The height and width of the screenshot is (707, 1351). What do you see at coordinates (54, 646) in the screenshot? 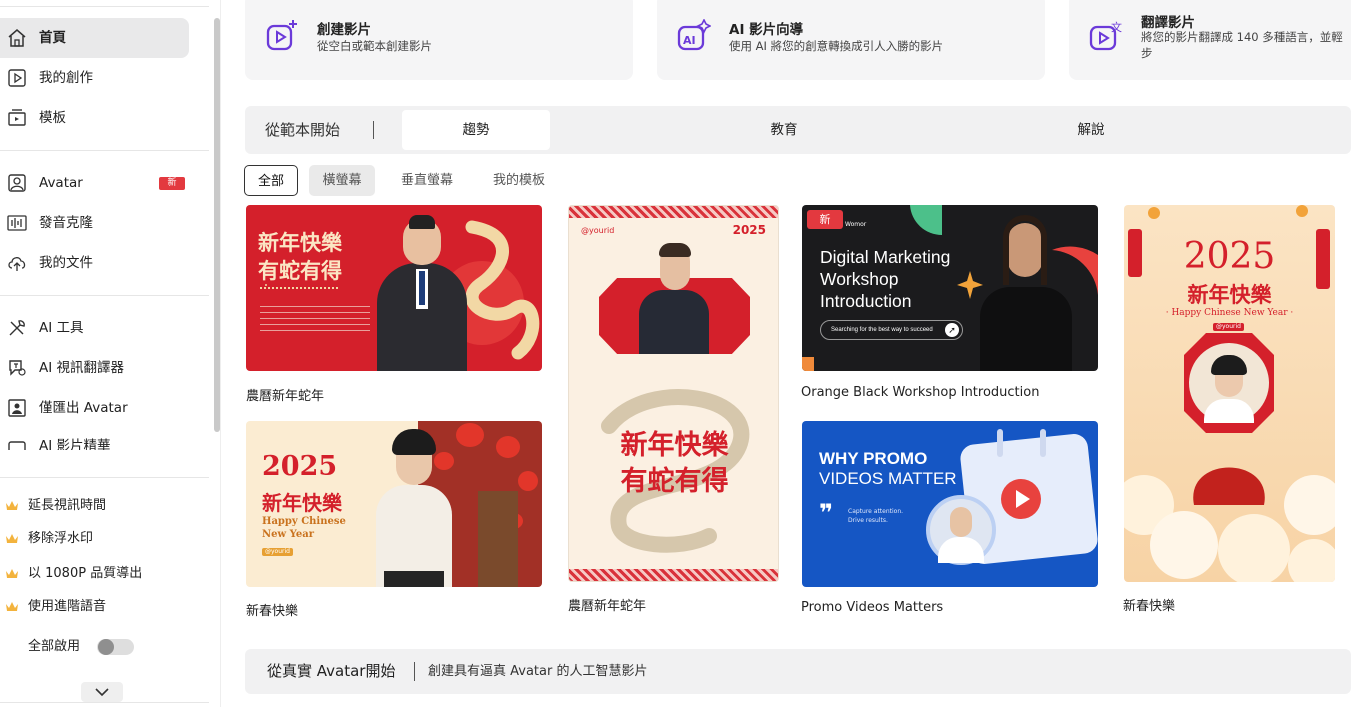
I see `enable-all-label: 全部啟用` at bounding box center [54, 646].